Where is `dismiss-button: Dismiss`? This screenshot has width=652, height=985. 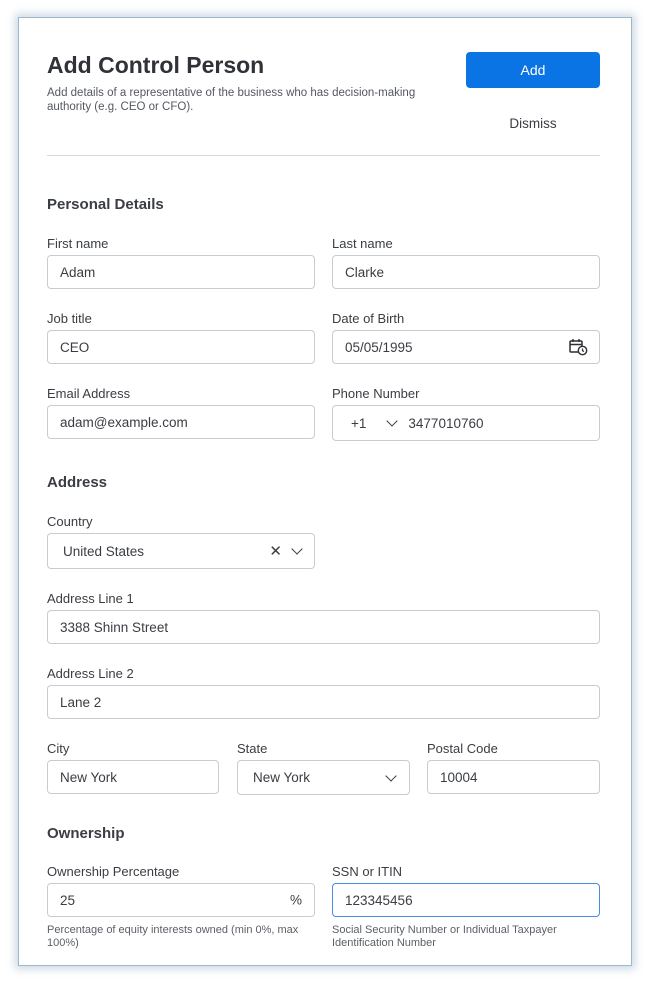 dismiss-button: Dismiss is located at coordinates (533, 123).